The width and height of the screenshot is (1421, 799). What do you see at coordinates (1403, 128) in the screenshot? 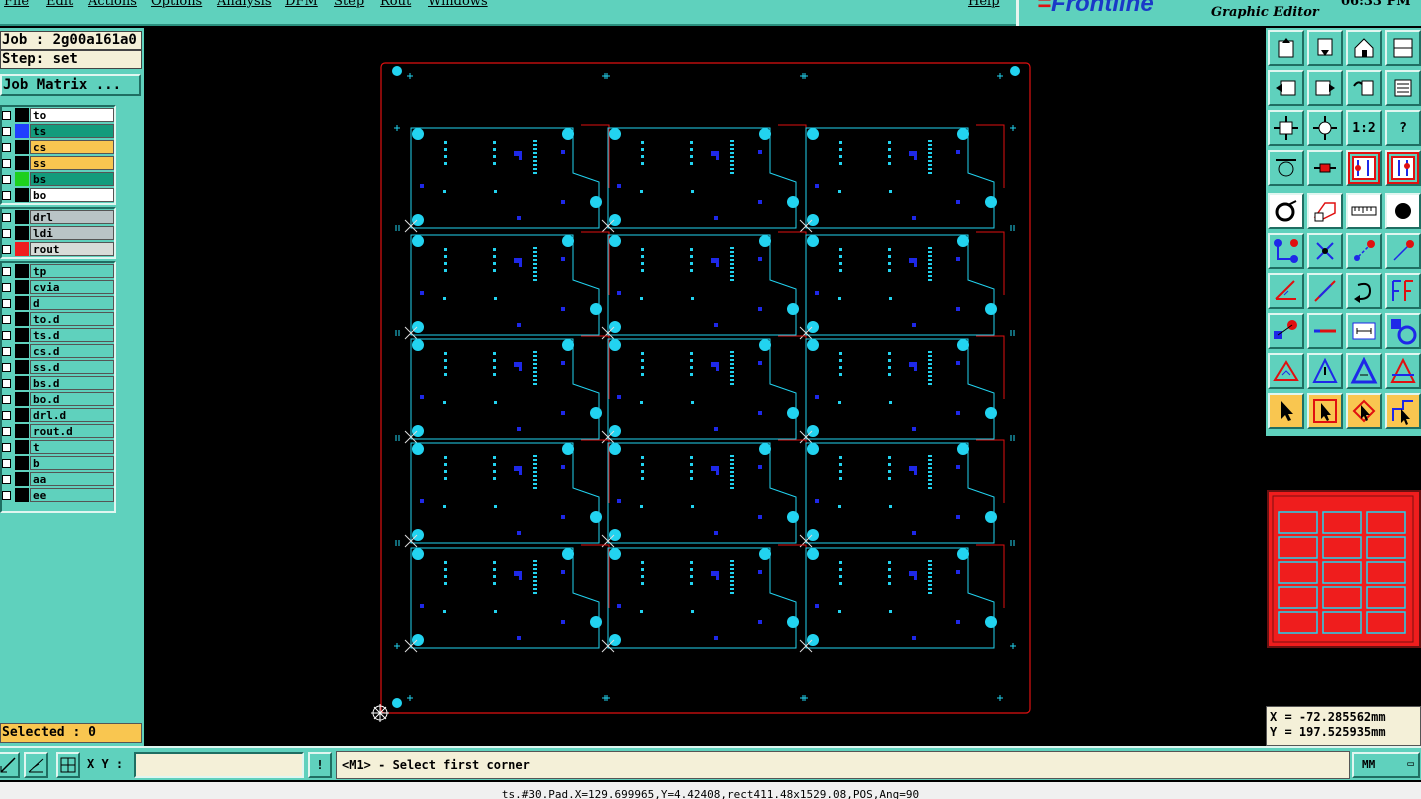
I see `help-button: ?` at bounding box center [1403, 128].